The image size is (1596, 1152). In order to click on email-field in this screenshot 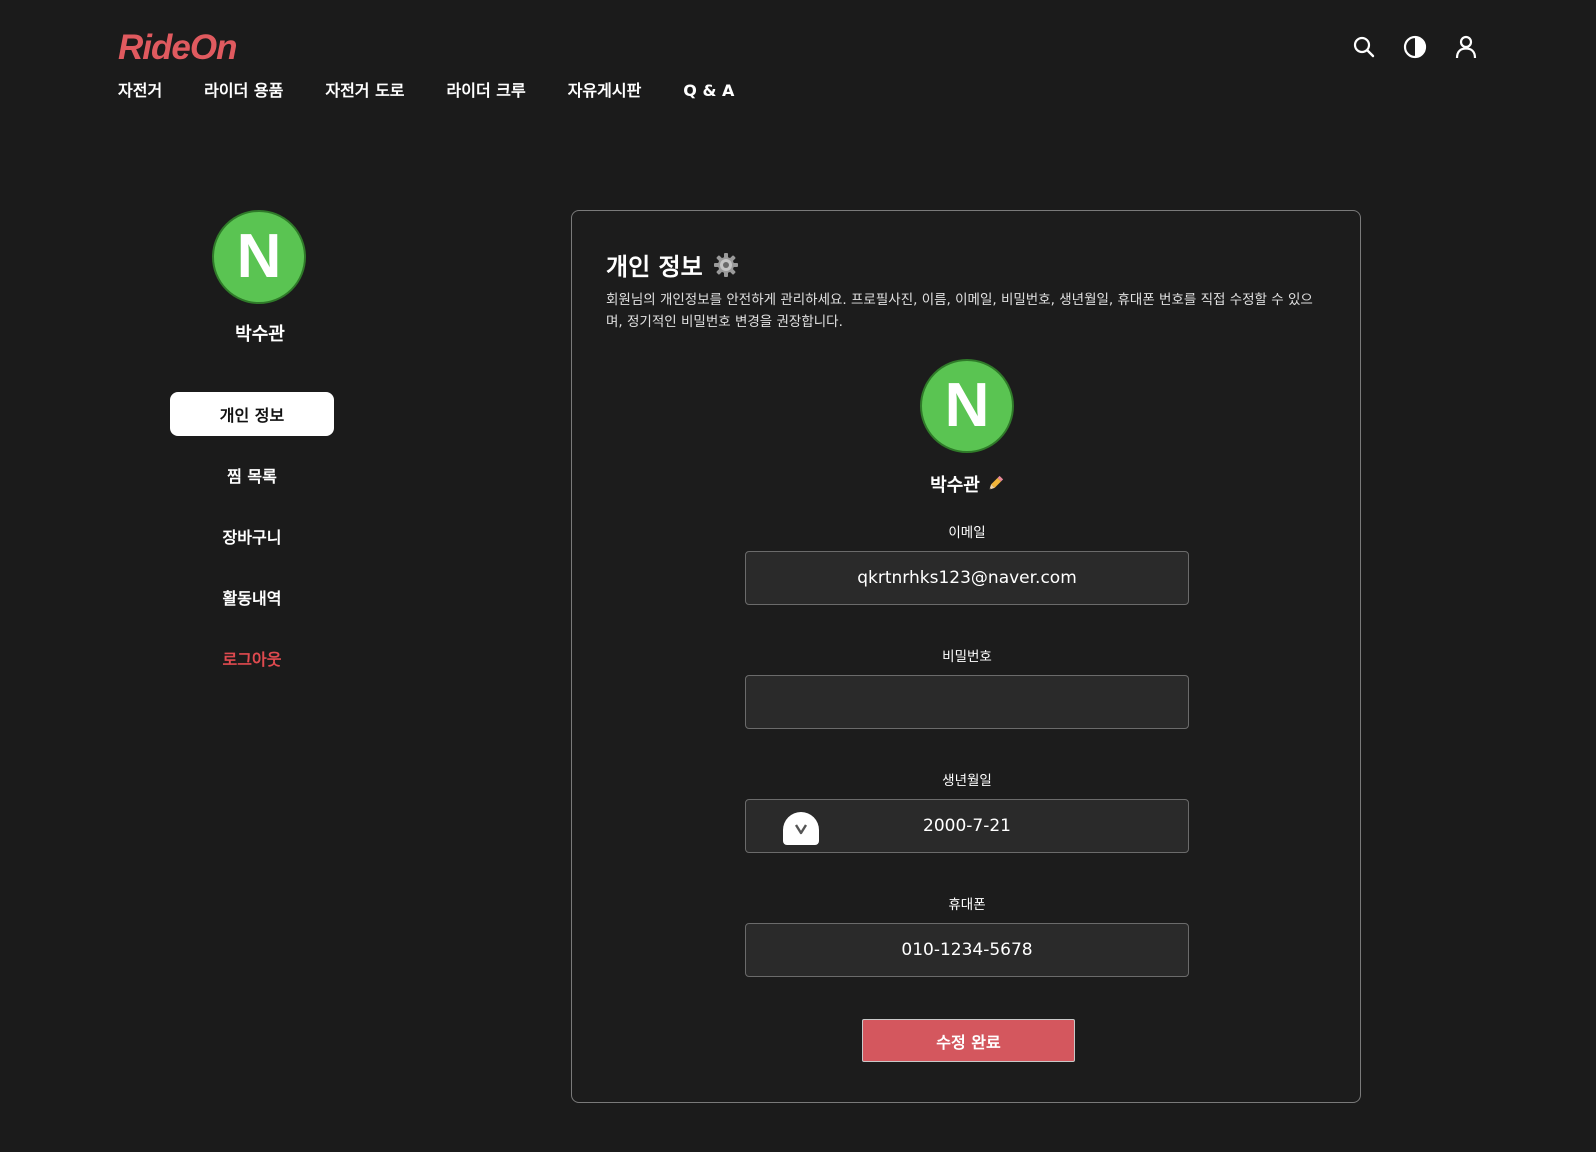, I will do `click(967, 578)`.